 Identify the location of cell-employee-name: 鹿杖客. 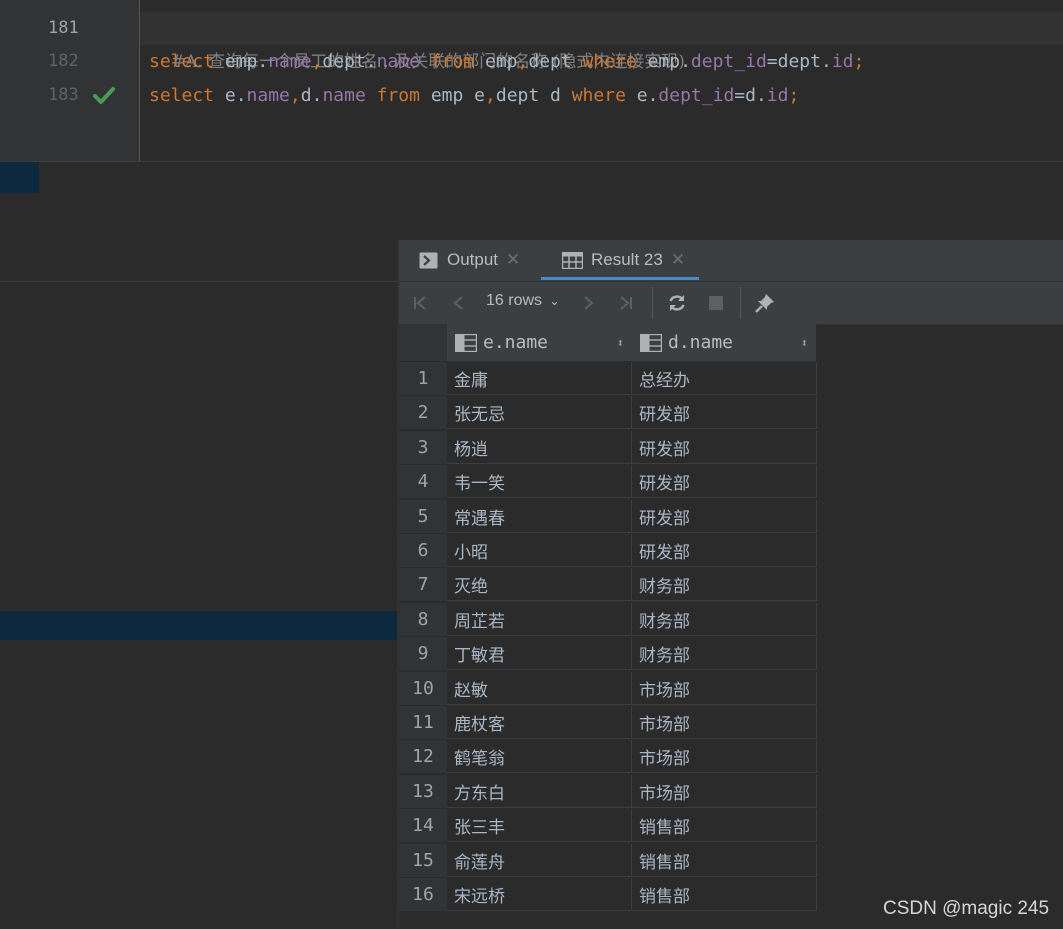
(539, 722).